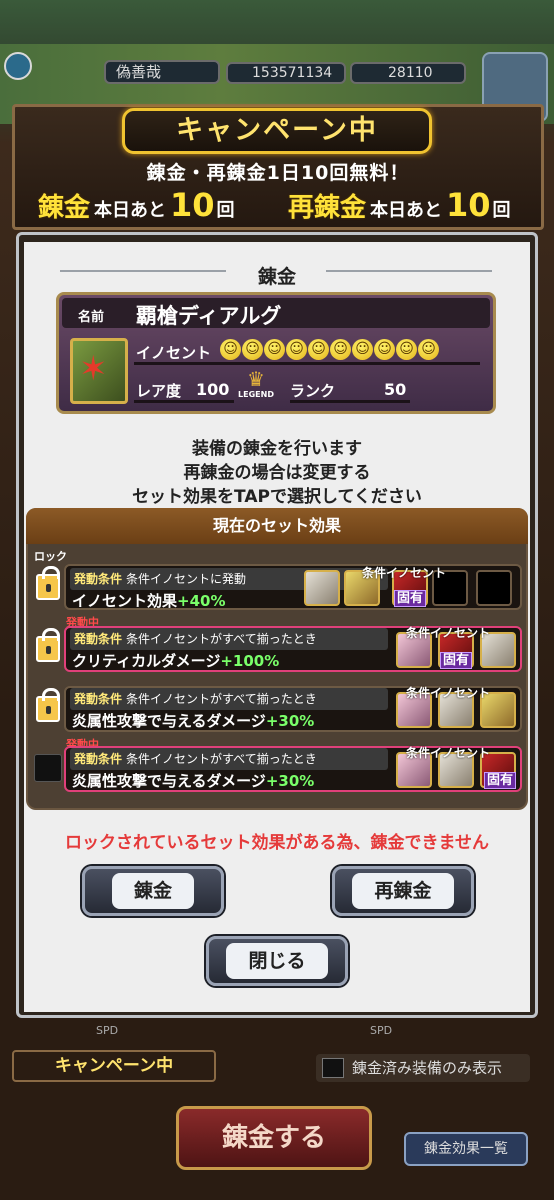 Image resolution: width=554 pixels, height=1200 pixels. I want to click on set-effects-header: 現在のセット効果, so click(277, 526).